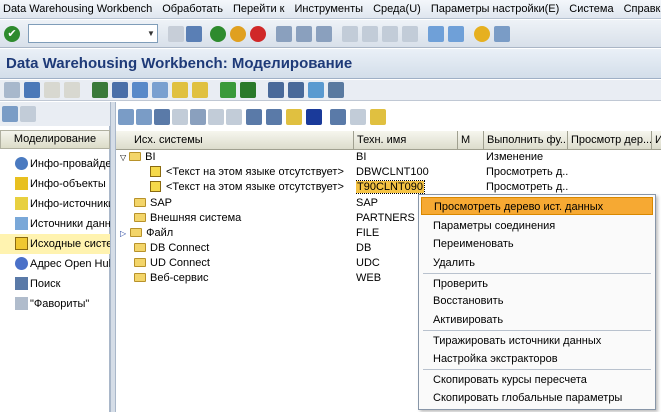 The image size is (661, 412). I want to click on menu-environment: Среда(U), so click(397, 9).